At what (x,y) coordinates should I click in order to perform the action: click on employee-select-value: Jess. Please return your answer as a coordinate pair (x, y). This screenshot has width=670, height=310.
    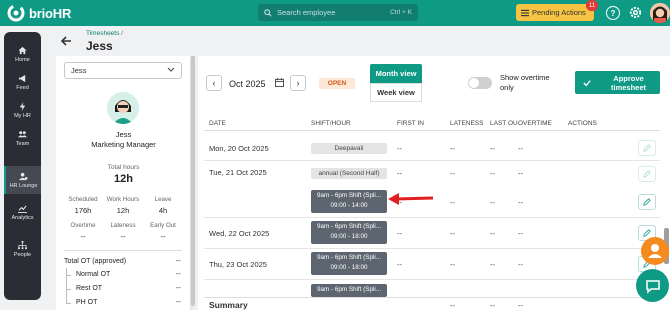
    Looking at the image, I should click on (79, 70).